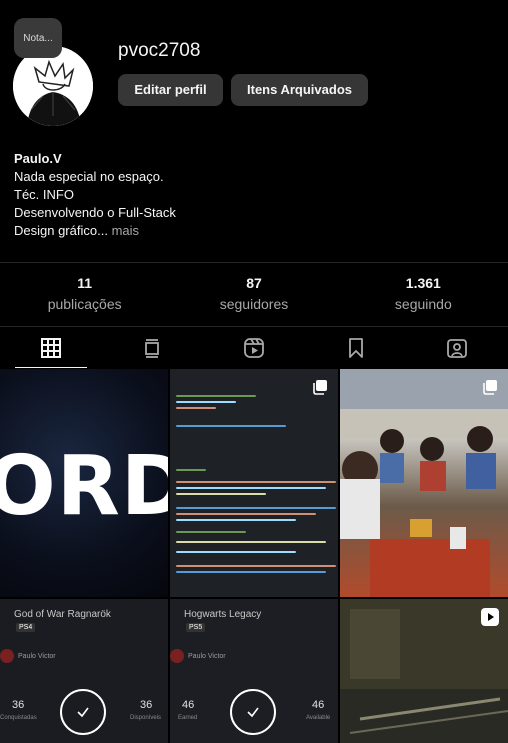 The height and width of the screenshot is (743, 508). I want to click on grid-icon, so click(50, 347).